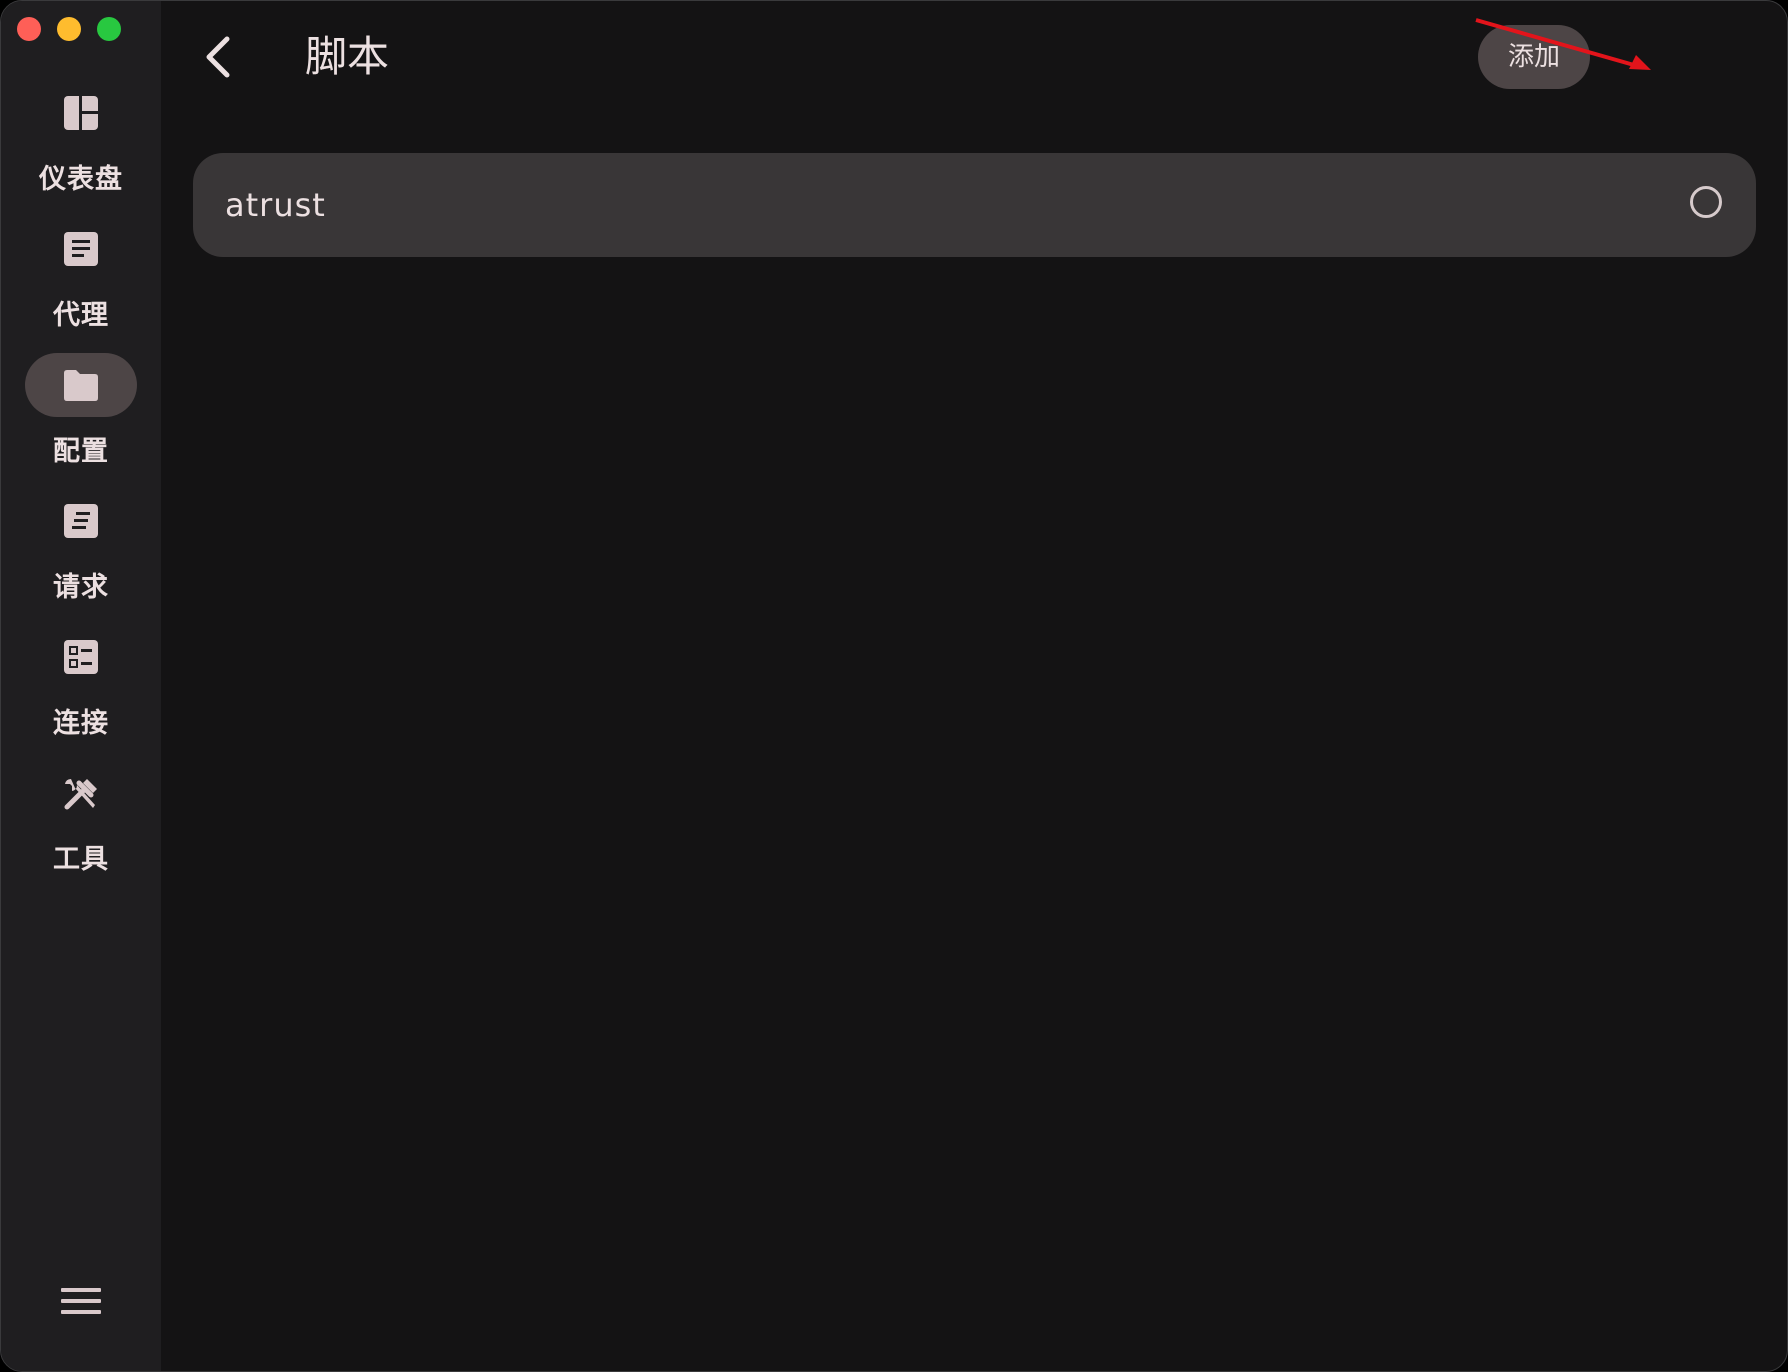 The height and width of the screenshot is (1372, 1788). Describe the element at coordinates (81, 657) in the screenshot. I see `connection-icon` at that location.